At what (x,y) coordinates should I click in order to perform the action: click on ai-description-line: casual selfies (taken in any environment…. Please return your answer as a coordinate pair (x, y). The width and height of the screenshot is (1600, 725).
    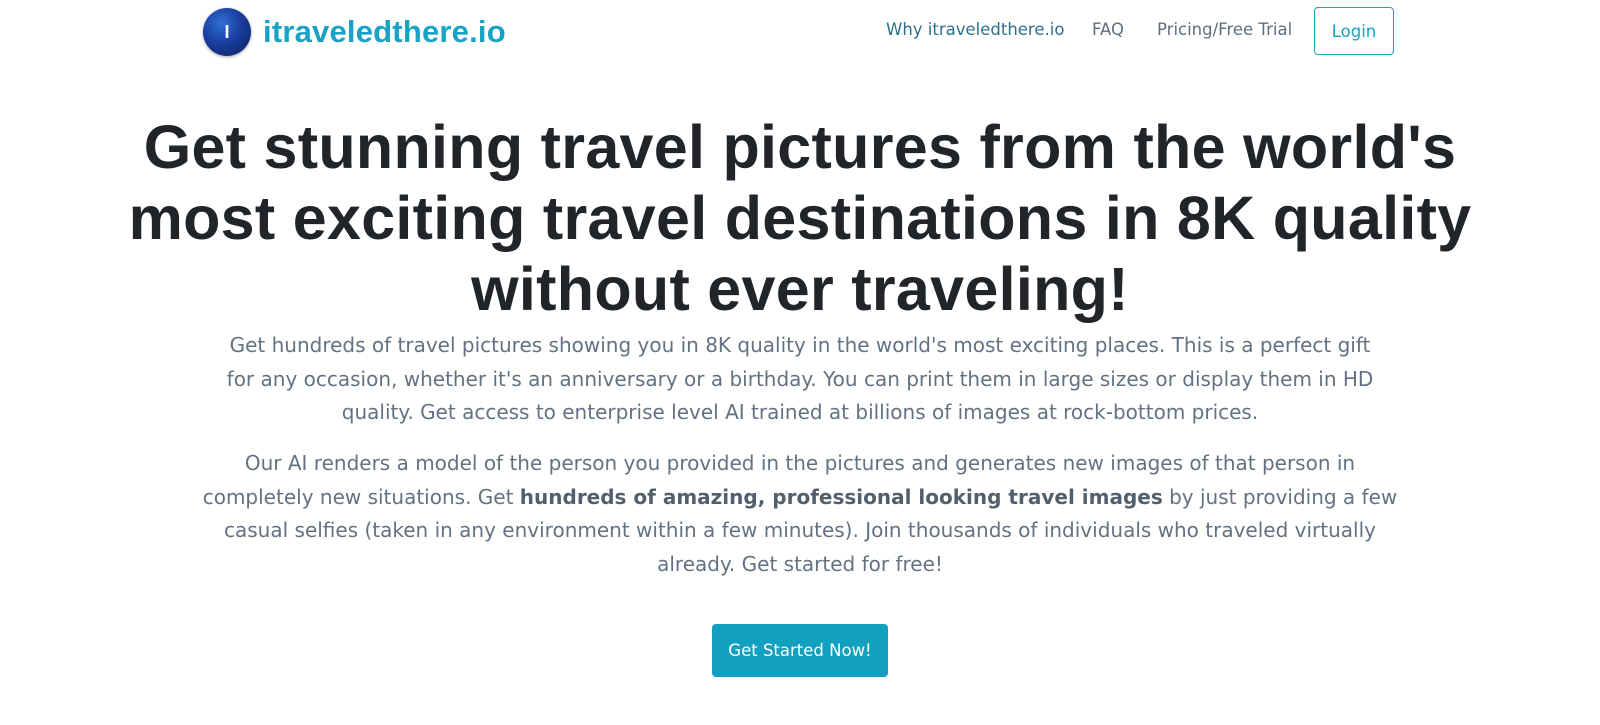
    Looking at the image, I should click on (800, 530).